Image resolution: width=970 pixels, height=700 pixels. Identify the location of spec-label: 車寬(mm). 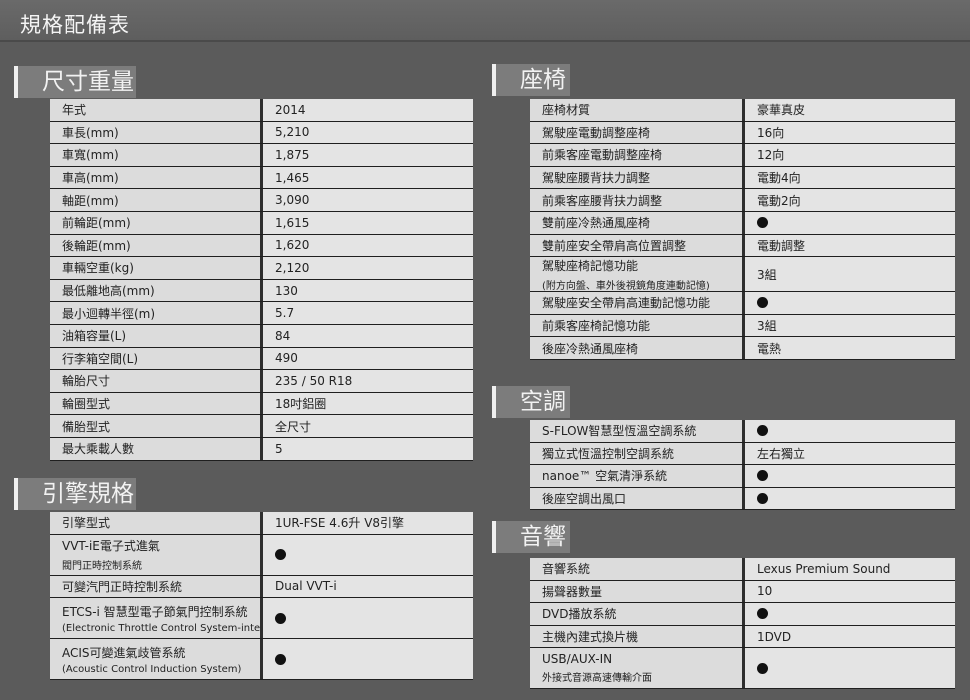
(90, 155).